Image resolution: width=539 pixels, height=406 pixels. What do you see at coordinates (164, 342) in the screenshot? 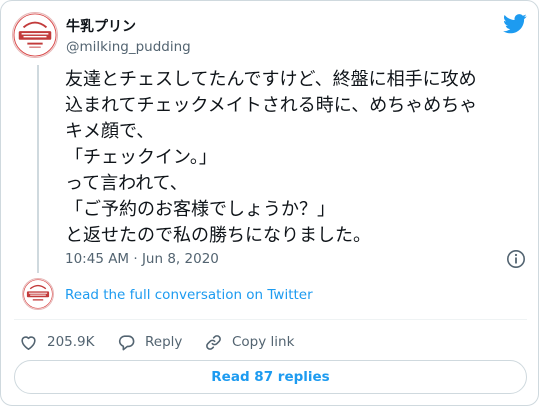
I see `reply-label: Reply` at bounding box center [164, 342].